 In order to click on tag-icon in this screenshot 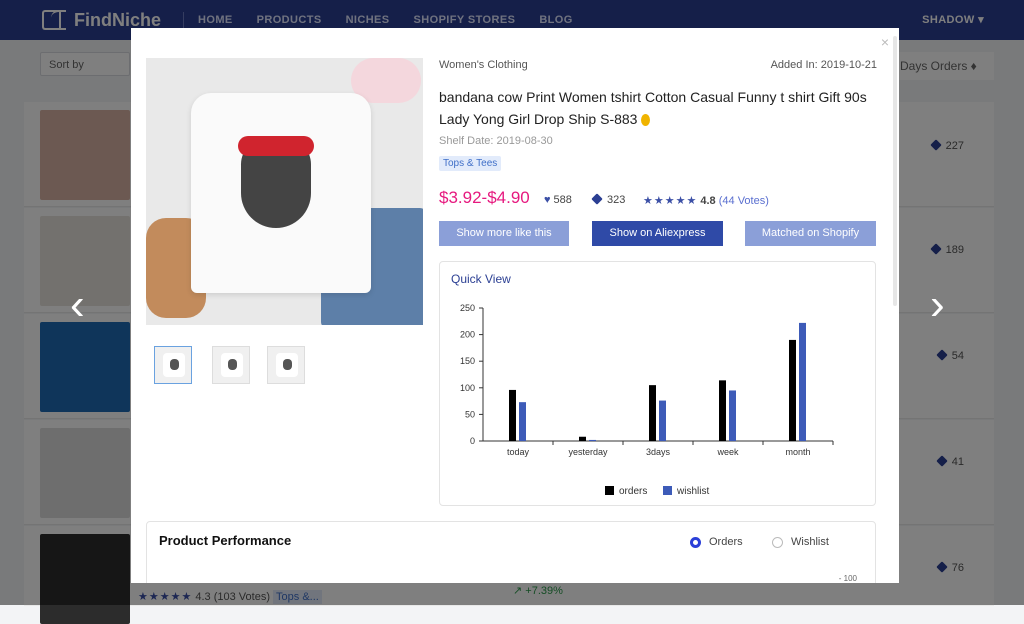, I will do `click(597, 199)`.